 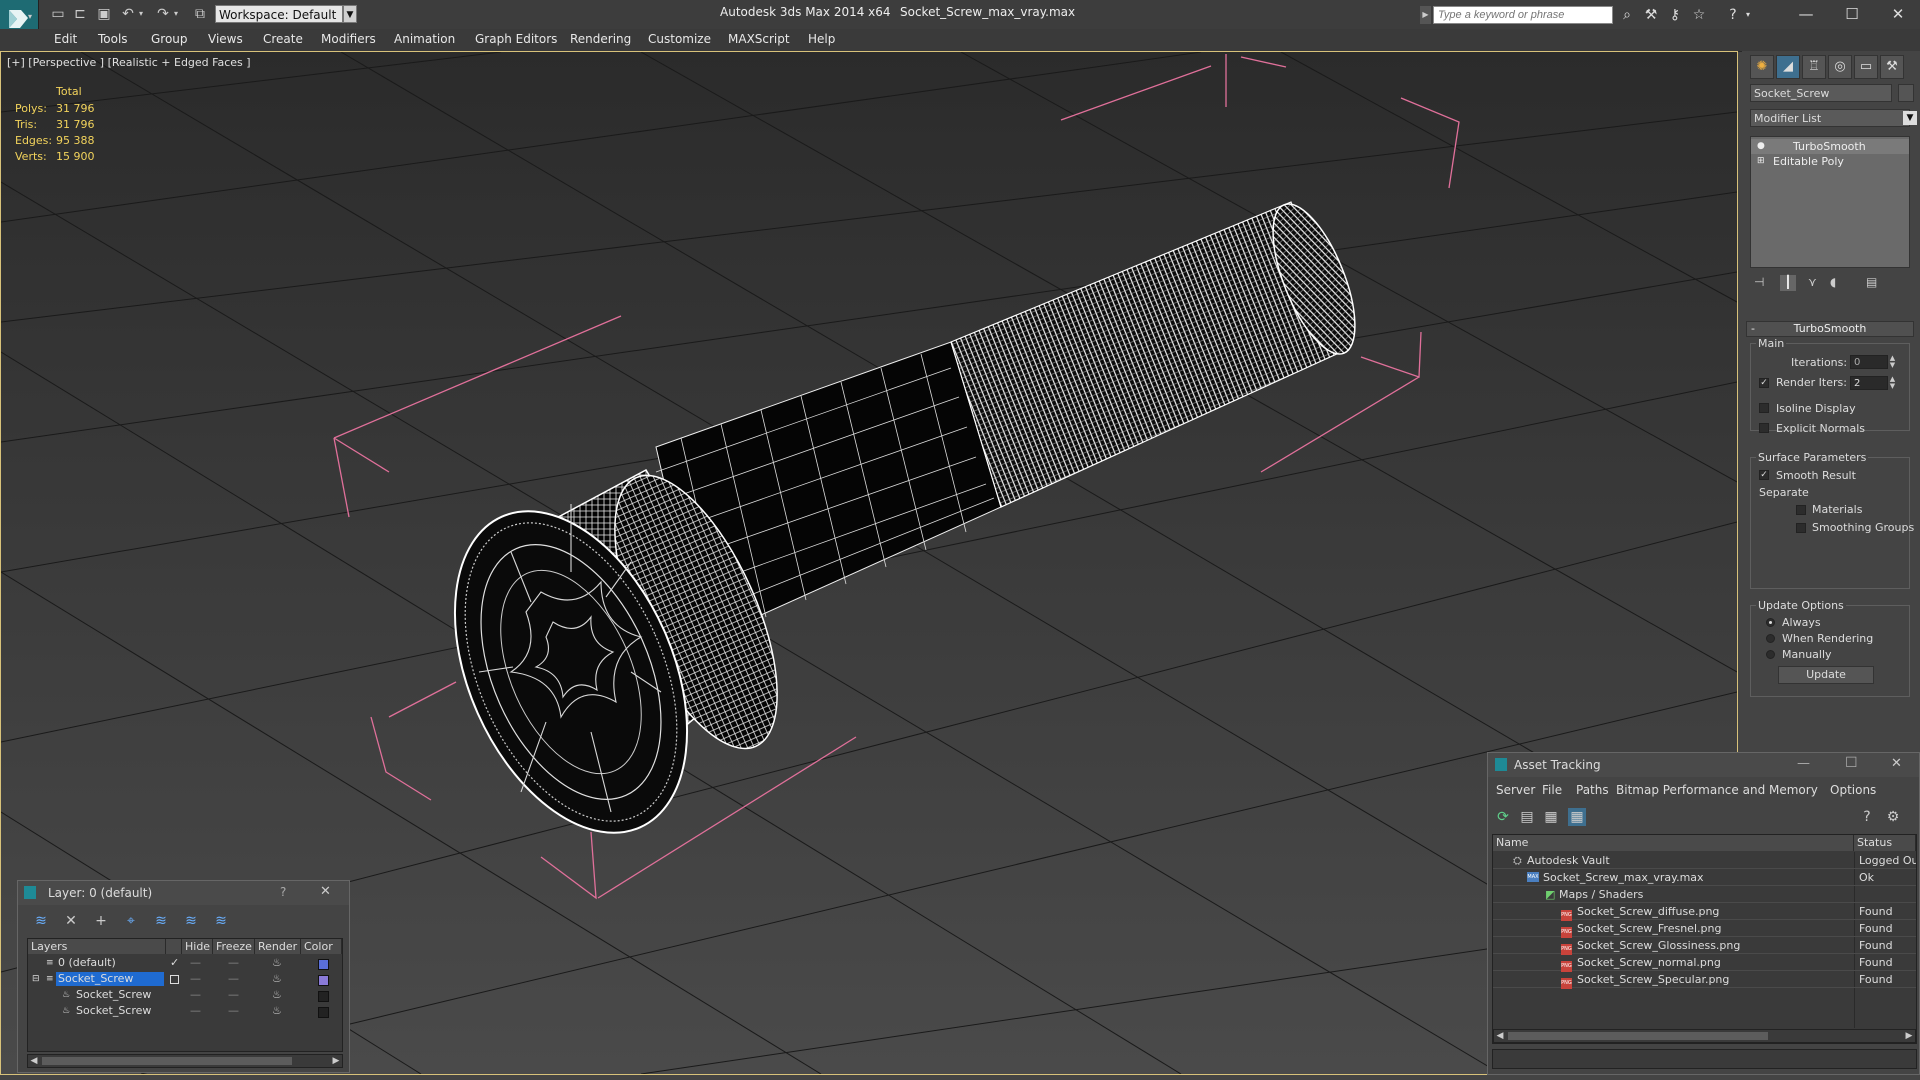 What do you see at coordinates (679, 39) in the screenshot?
I see `menu-customize: Customize` at bounding box center [679, 39].